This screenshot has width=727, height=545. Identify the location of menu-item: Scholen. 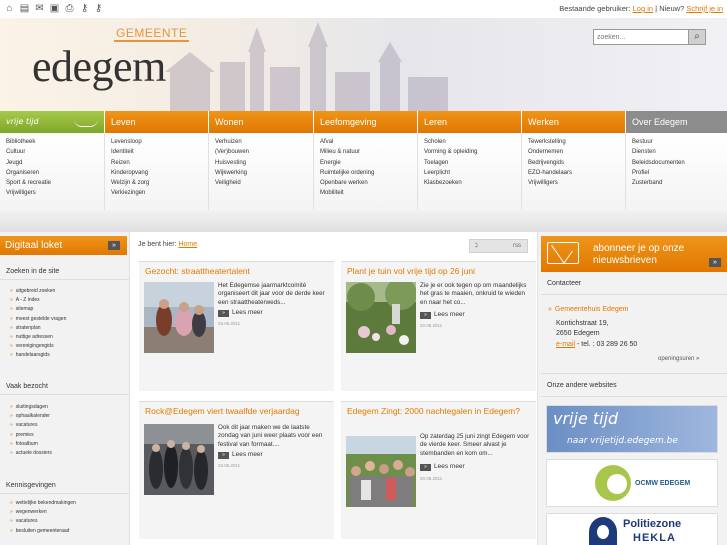
(472, 142).